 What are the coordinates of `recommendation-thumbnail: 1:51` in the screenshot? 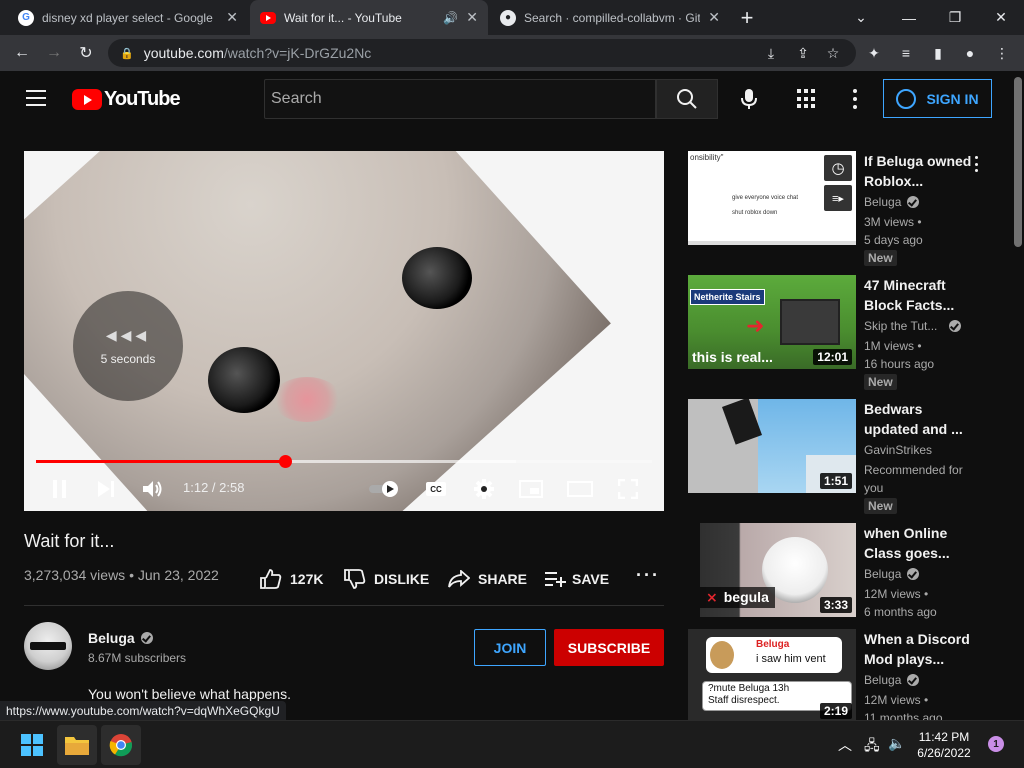 It's located at (772, 446).